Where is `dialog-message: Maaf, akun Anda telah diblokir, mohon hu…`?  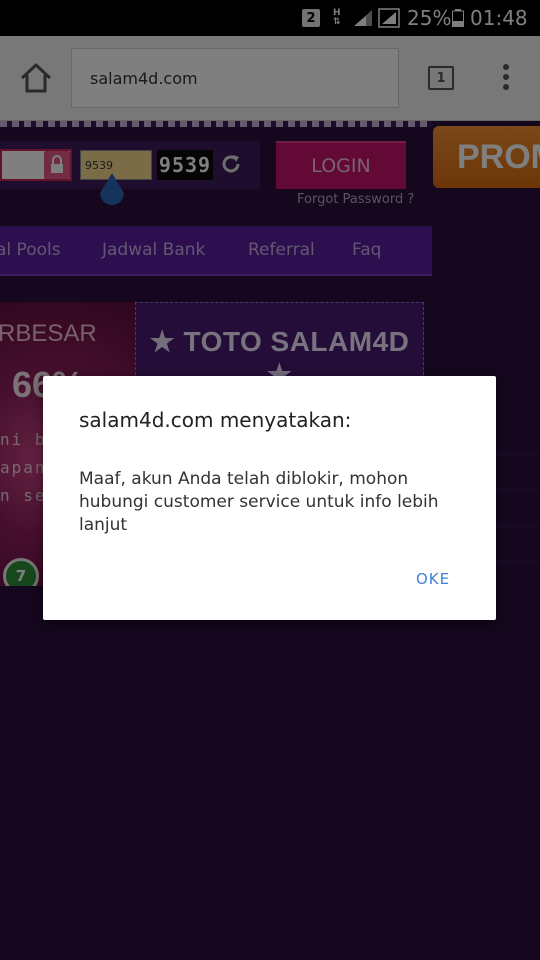
dialog-message: Maaf, akun Anda telah diblokir, mohon hu… is located at coordinates (259, 502).